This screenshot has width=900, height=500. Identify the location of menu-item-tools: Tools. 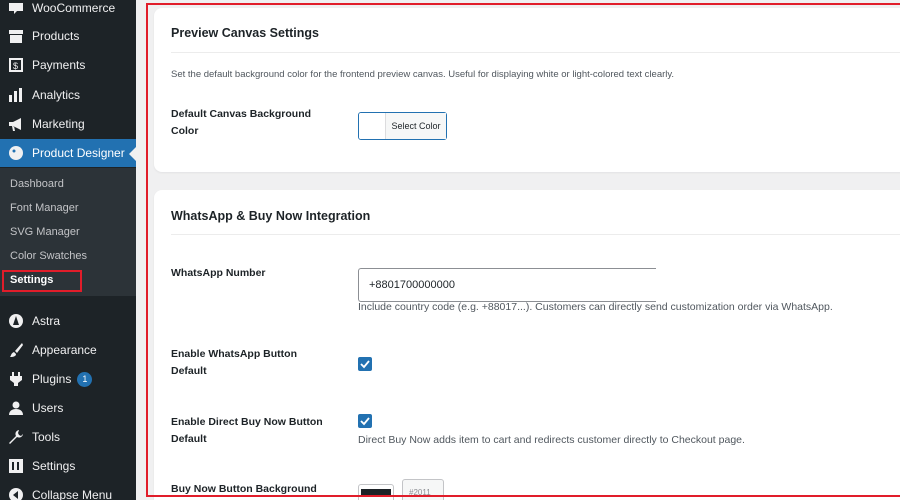
(68, 437).